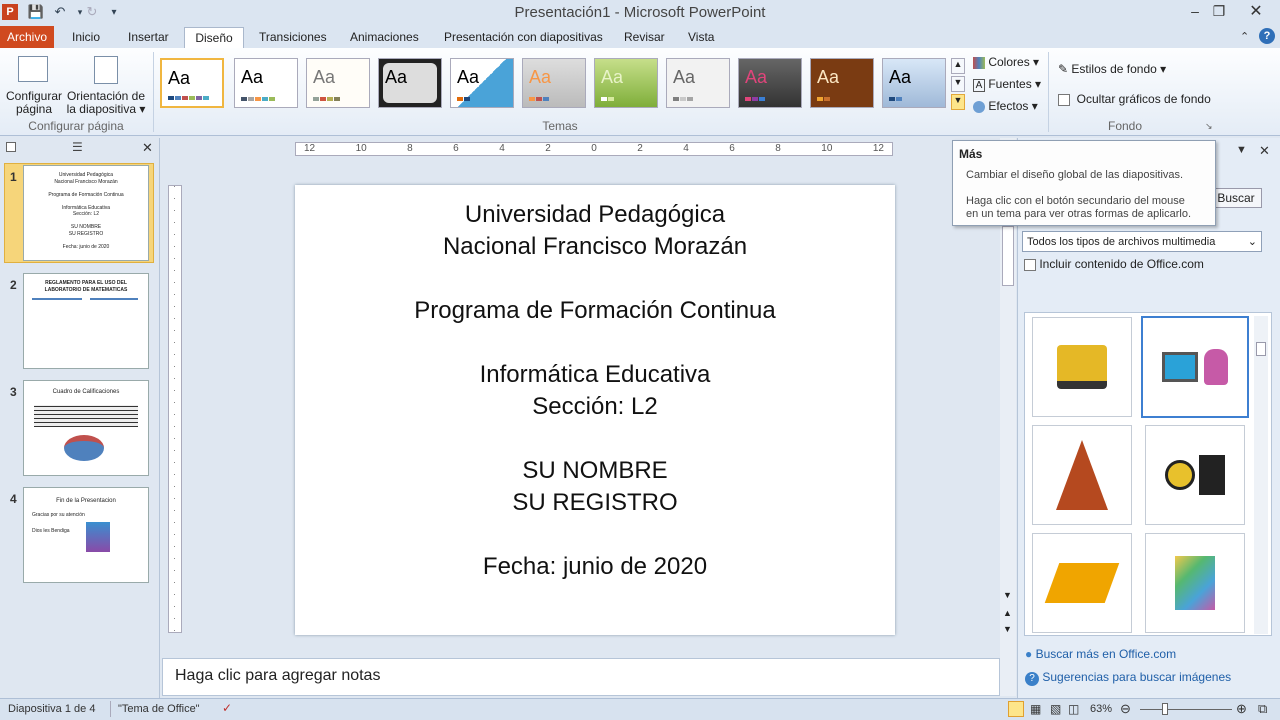 This screenshot has height=720, width=1280. I want to click on zoom-level: 63%, so click(1101, 709).